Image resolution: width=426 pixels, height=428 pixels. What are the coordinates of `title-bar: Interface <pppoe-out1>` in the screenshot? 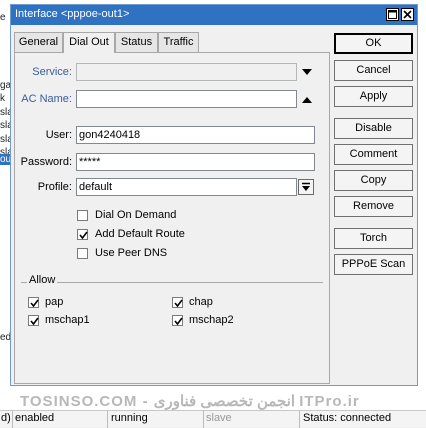 It's located at (214, 15).